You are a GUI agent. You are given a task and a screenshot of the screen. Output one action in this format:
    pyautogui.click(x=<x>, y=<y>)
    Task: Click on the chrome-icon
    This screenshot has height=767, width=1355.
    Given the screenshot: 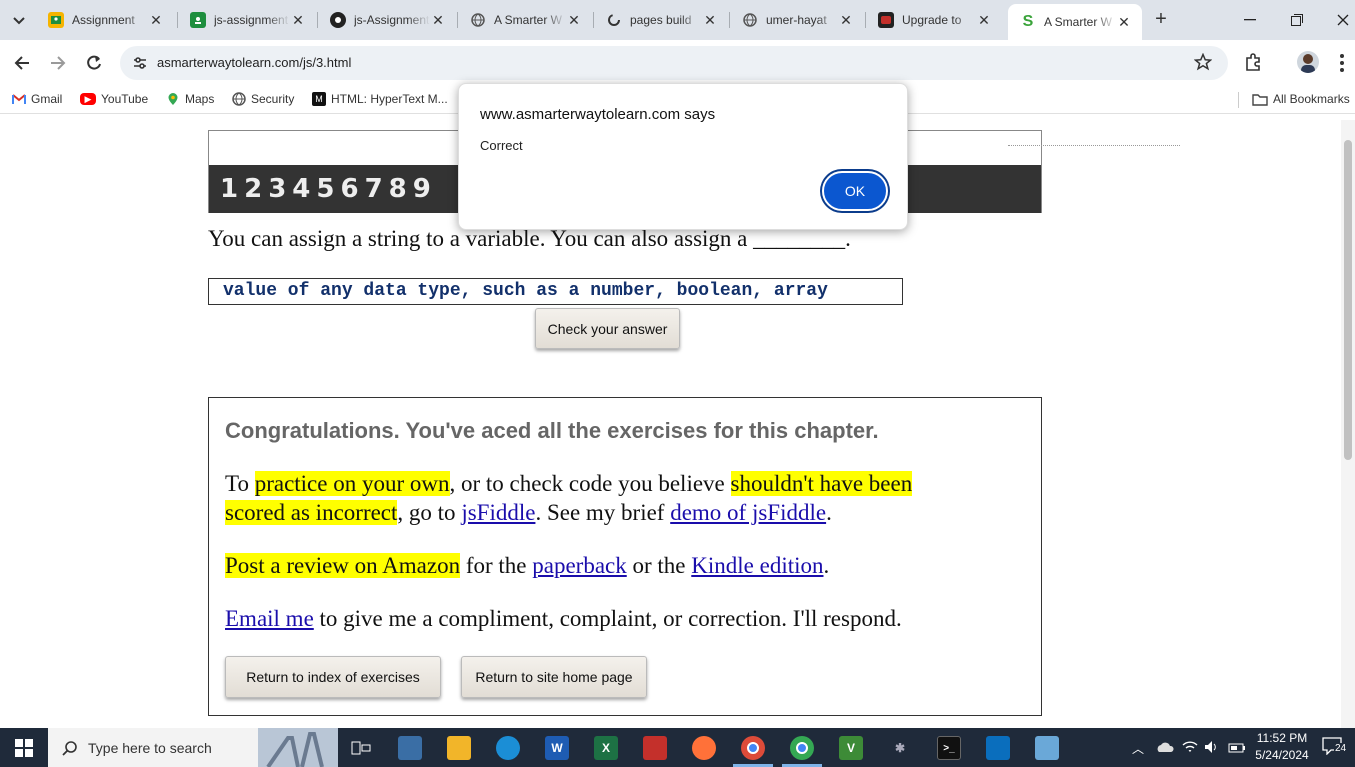 What is the action you would take?
    pyautogui.click(x=753, y=748)
    